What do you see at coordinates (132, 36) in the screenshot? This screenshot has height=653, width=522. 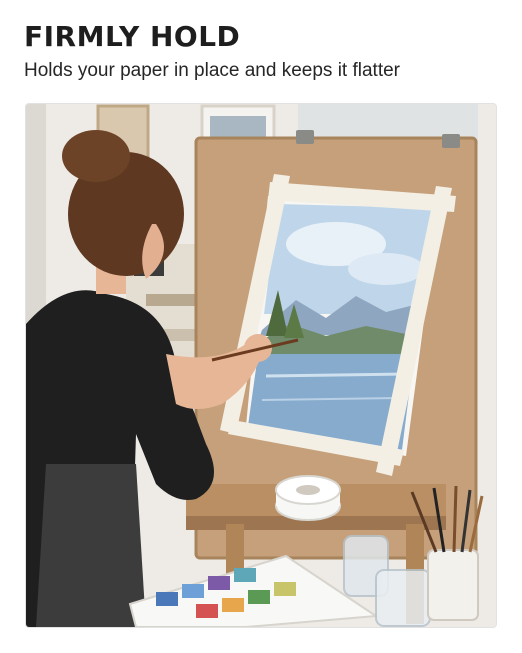 I see `page-title: FIRMLY HOLD` at bounding box center [132, 36].